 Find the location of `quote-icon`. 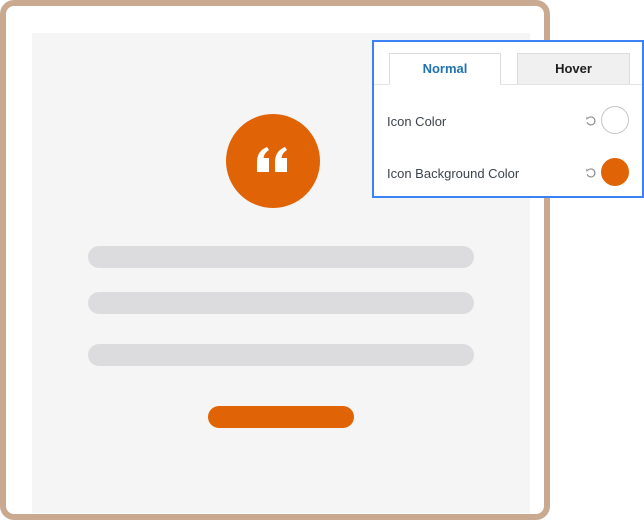

quote-icon is located at coordinates (272, 159).